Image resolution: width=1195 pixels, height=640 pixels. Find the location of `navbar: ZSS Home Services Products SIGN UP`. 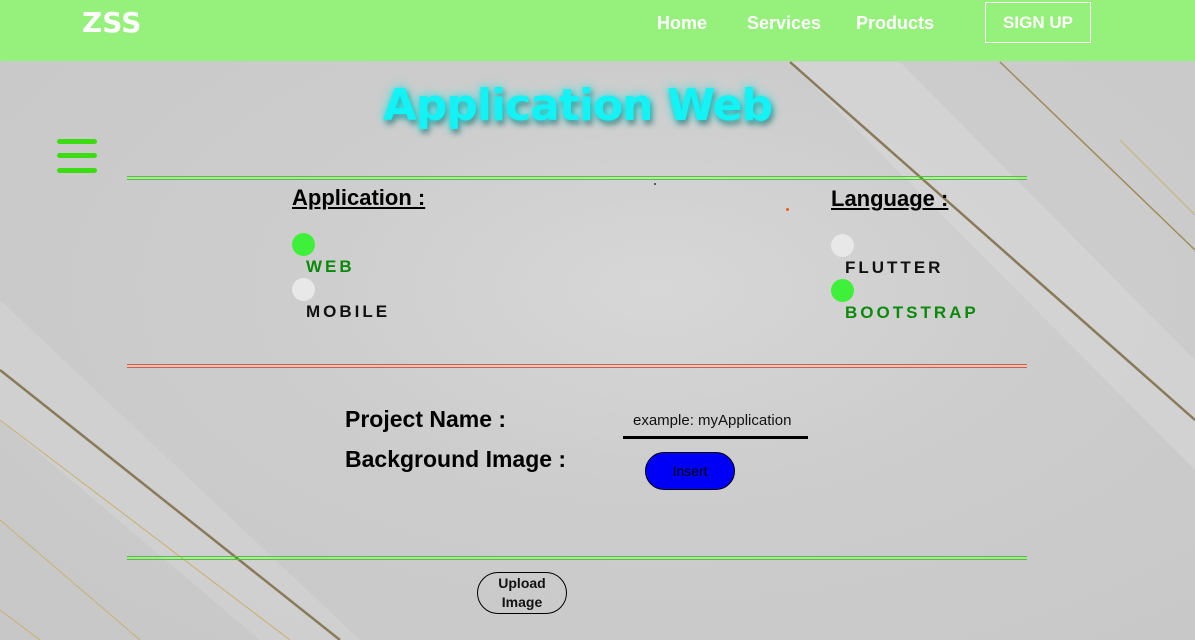

navbar: ZSS Home Services Products SIGN UP is located at coordinates (597, 30).